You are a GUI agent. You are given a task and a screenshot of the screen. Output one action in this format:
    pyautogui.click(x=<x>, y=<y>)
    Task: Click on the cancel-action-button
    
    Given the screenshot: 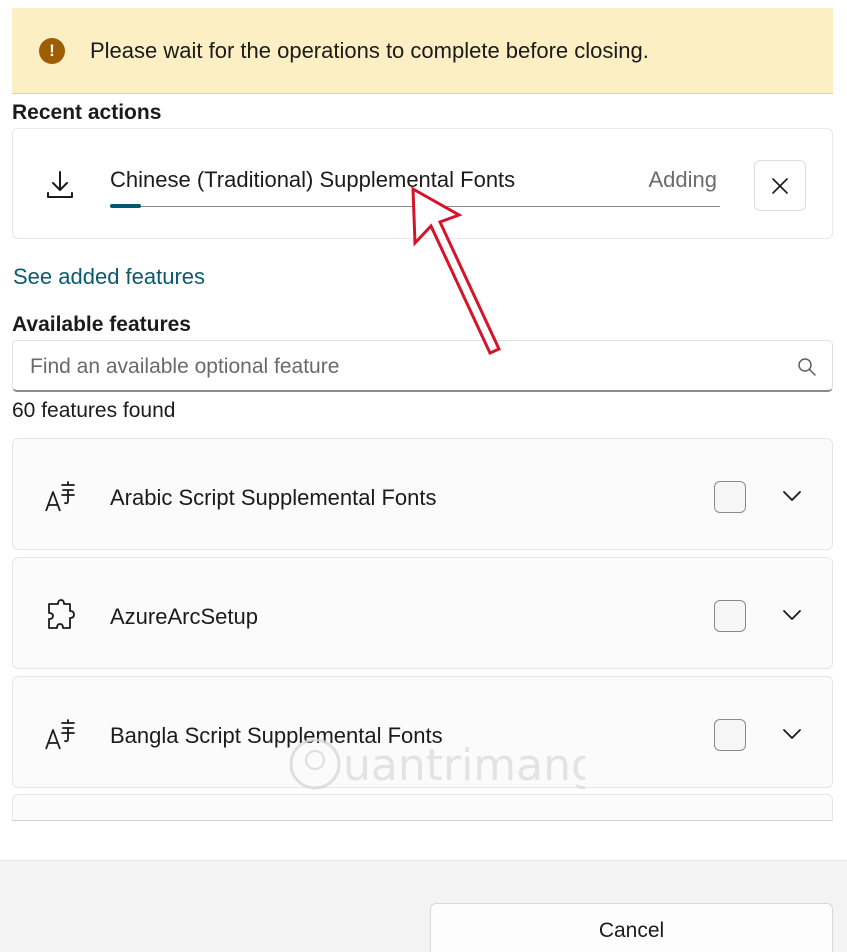 What is the action you would take?
    pyautogui.click(x=780, y=185)
    